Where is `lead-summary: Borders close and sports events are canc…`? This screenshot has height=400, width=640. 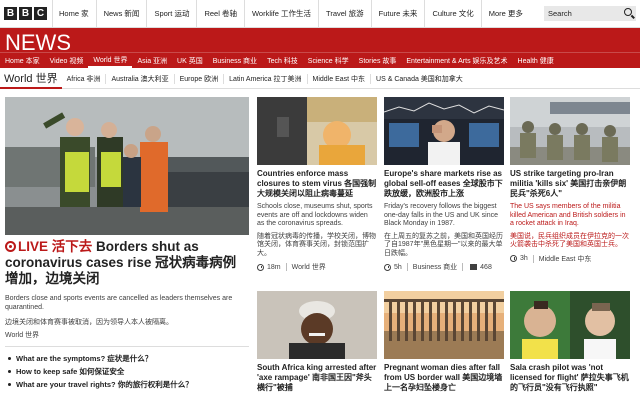
lead-summary: Borders close and sports events are canc… is located at coordinates (119, 303).